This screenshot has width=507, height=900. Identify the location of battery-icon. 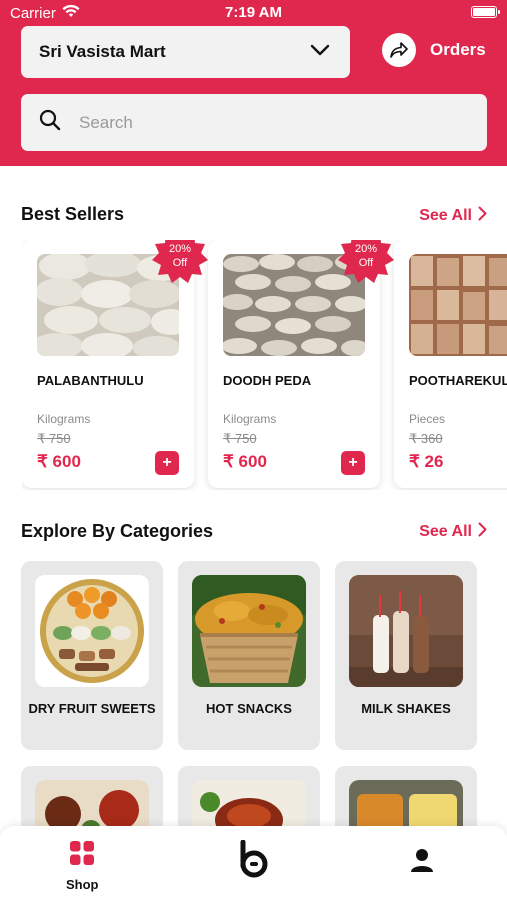
(485, 12).